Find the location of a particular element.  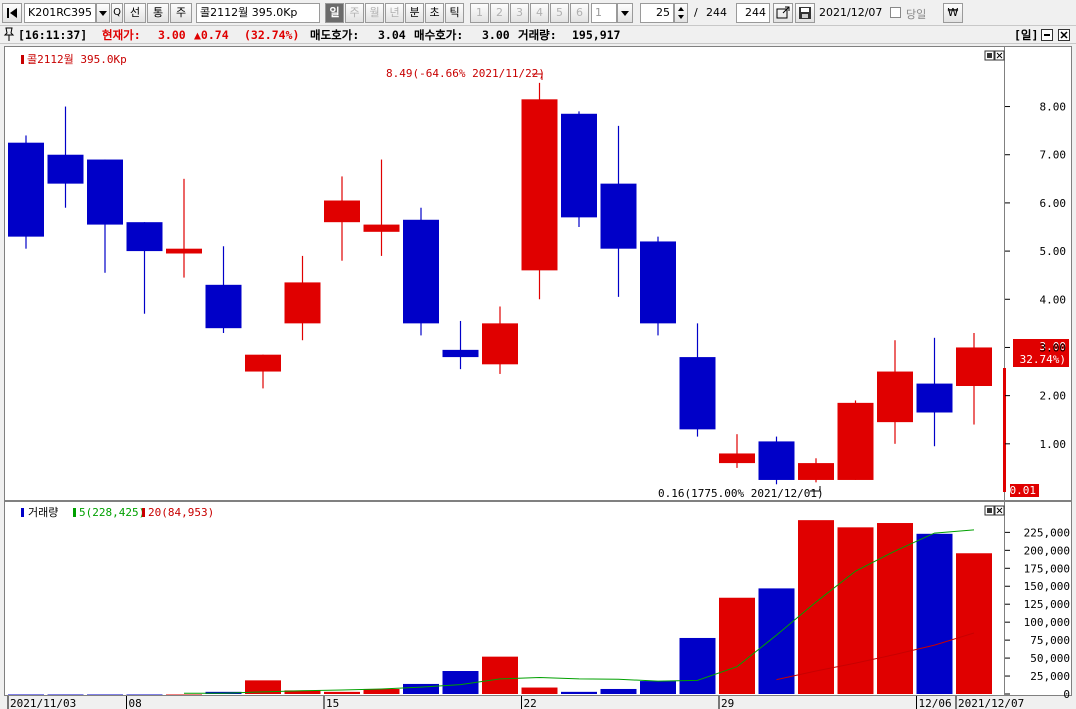

volume-tick-label: 225,000 is located at coordinates (1047, 532).